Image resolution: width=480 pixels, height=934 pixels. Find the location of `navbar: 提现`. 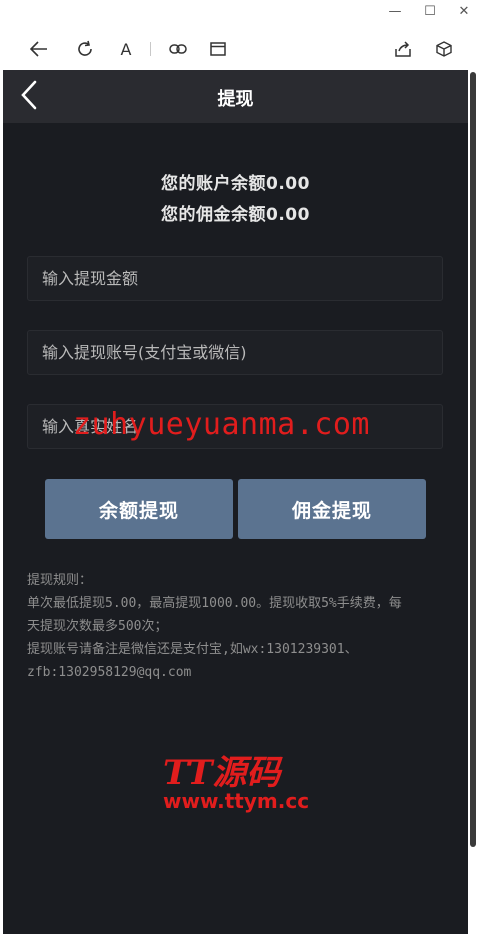

navbar: 提现 is located at coordinates (235, 96).